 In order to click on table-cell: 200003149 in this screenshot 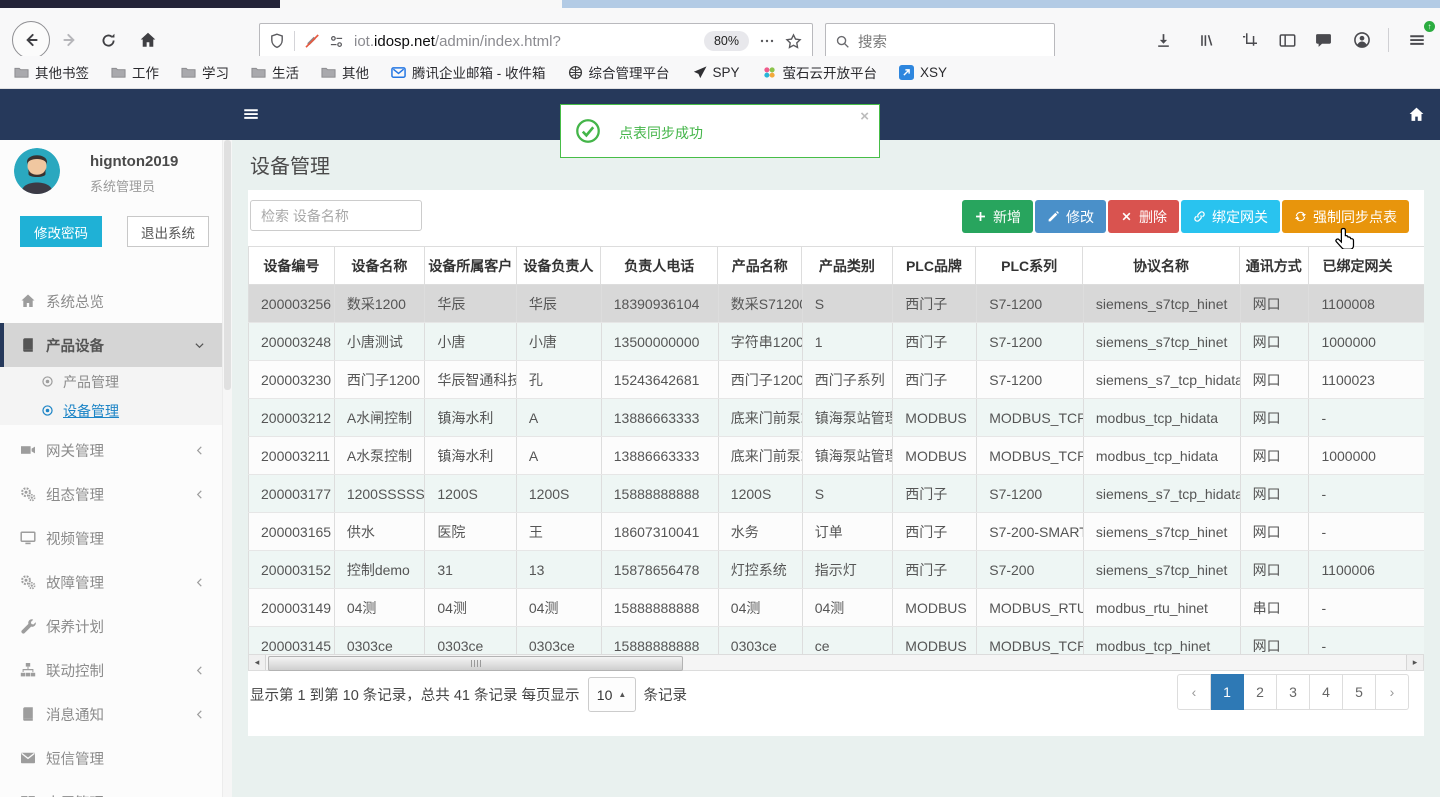, I will do `click(291, 607)`.